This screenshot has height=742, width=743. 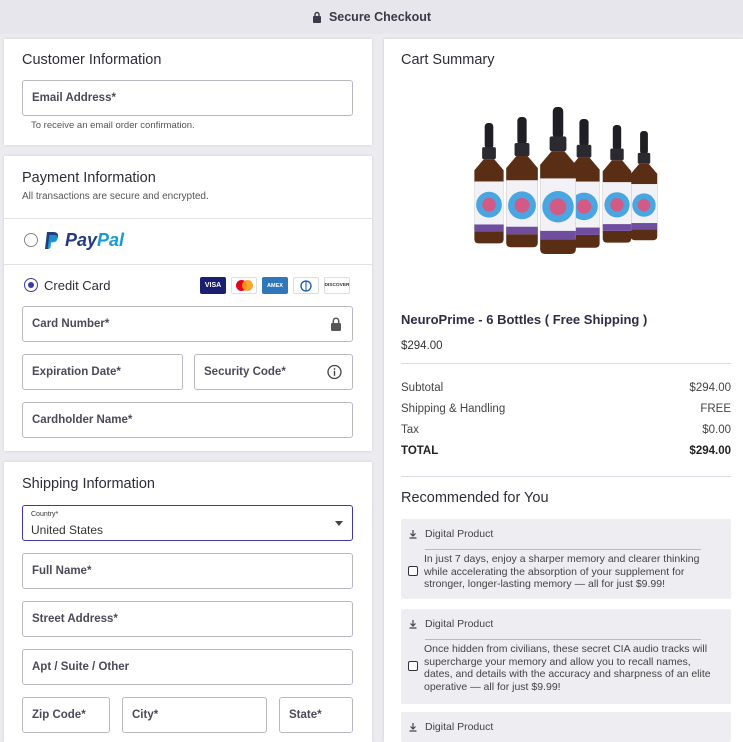 What do you see at coordinates (31, 240) in the screenshot?
I see `paypal-radio` at bounding box center [31, 240].